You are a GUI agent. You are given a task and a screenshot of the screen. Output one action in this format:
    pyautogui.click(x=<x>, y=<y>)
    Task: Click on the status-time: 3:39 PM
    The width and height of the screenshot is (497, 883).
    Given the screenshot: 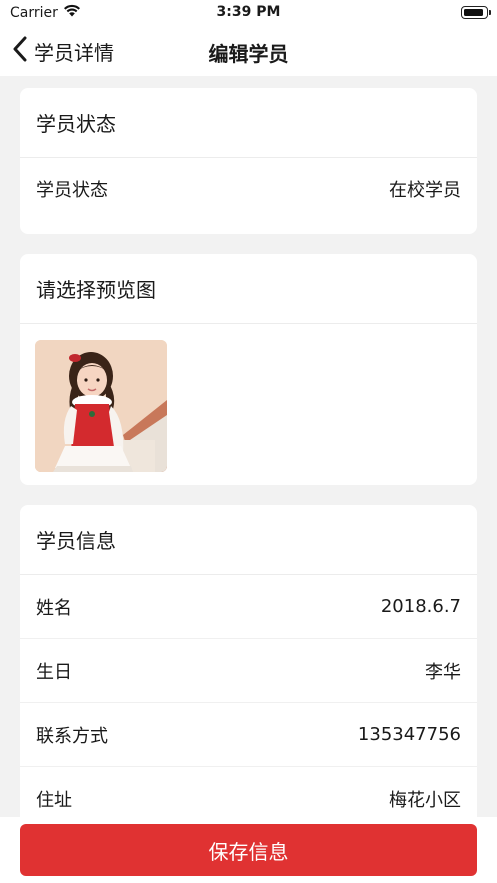 What is the action you would take?
    pyautogui.click(x=248, y=12)
    